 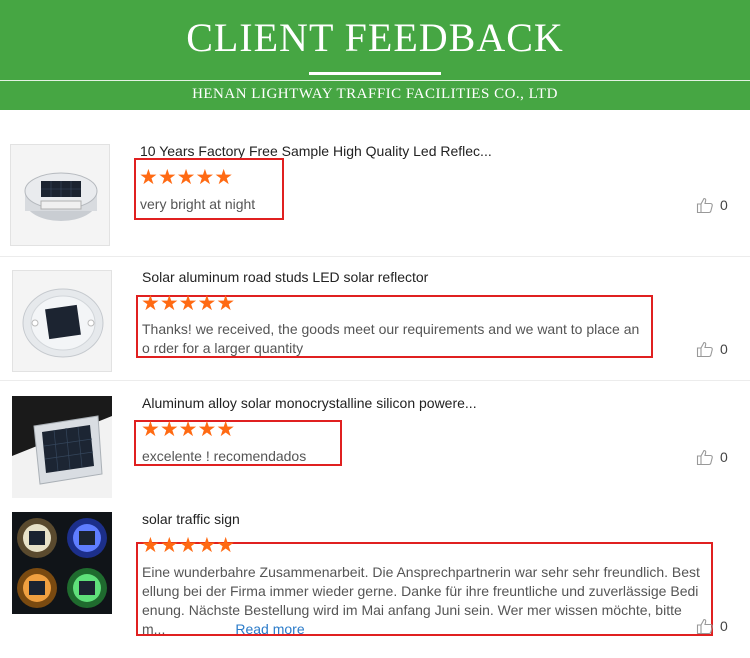 I want to click on review-comment: excelente ! recomendados, so click(x=224, y=456).